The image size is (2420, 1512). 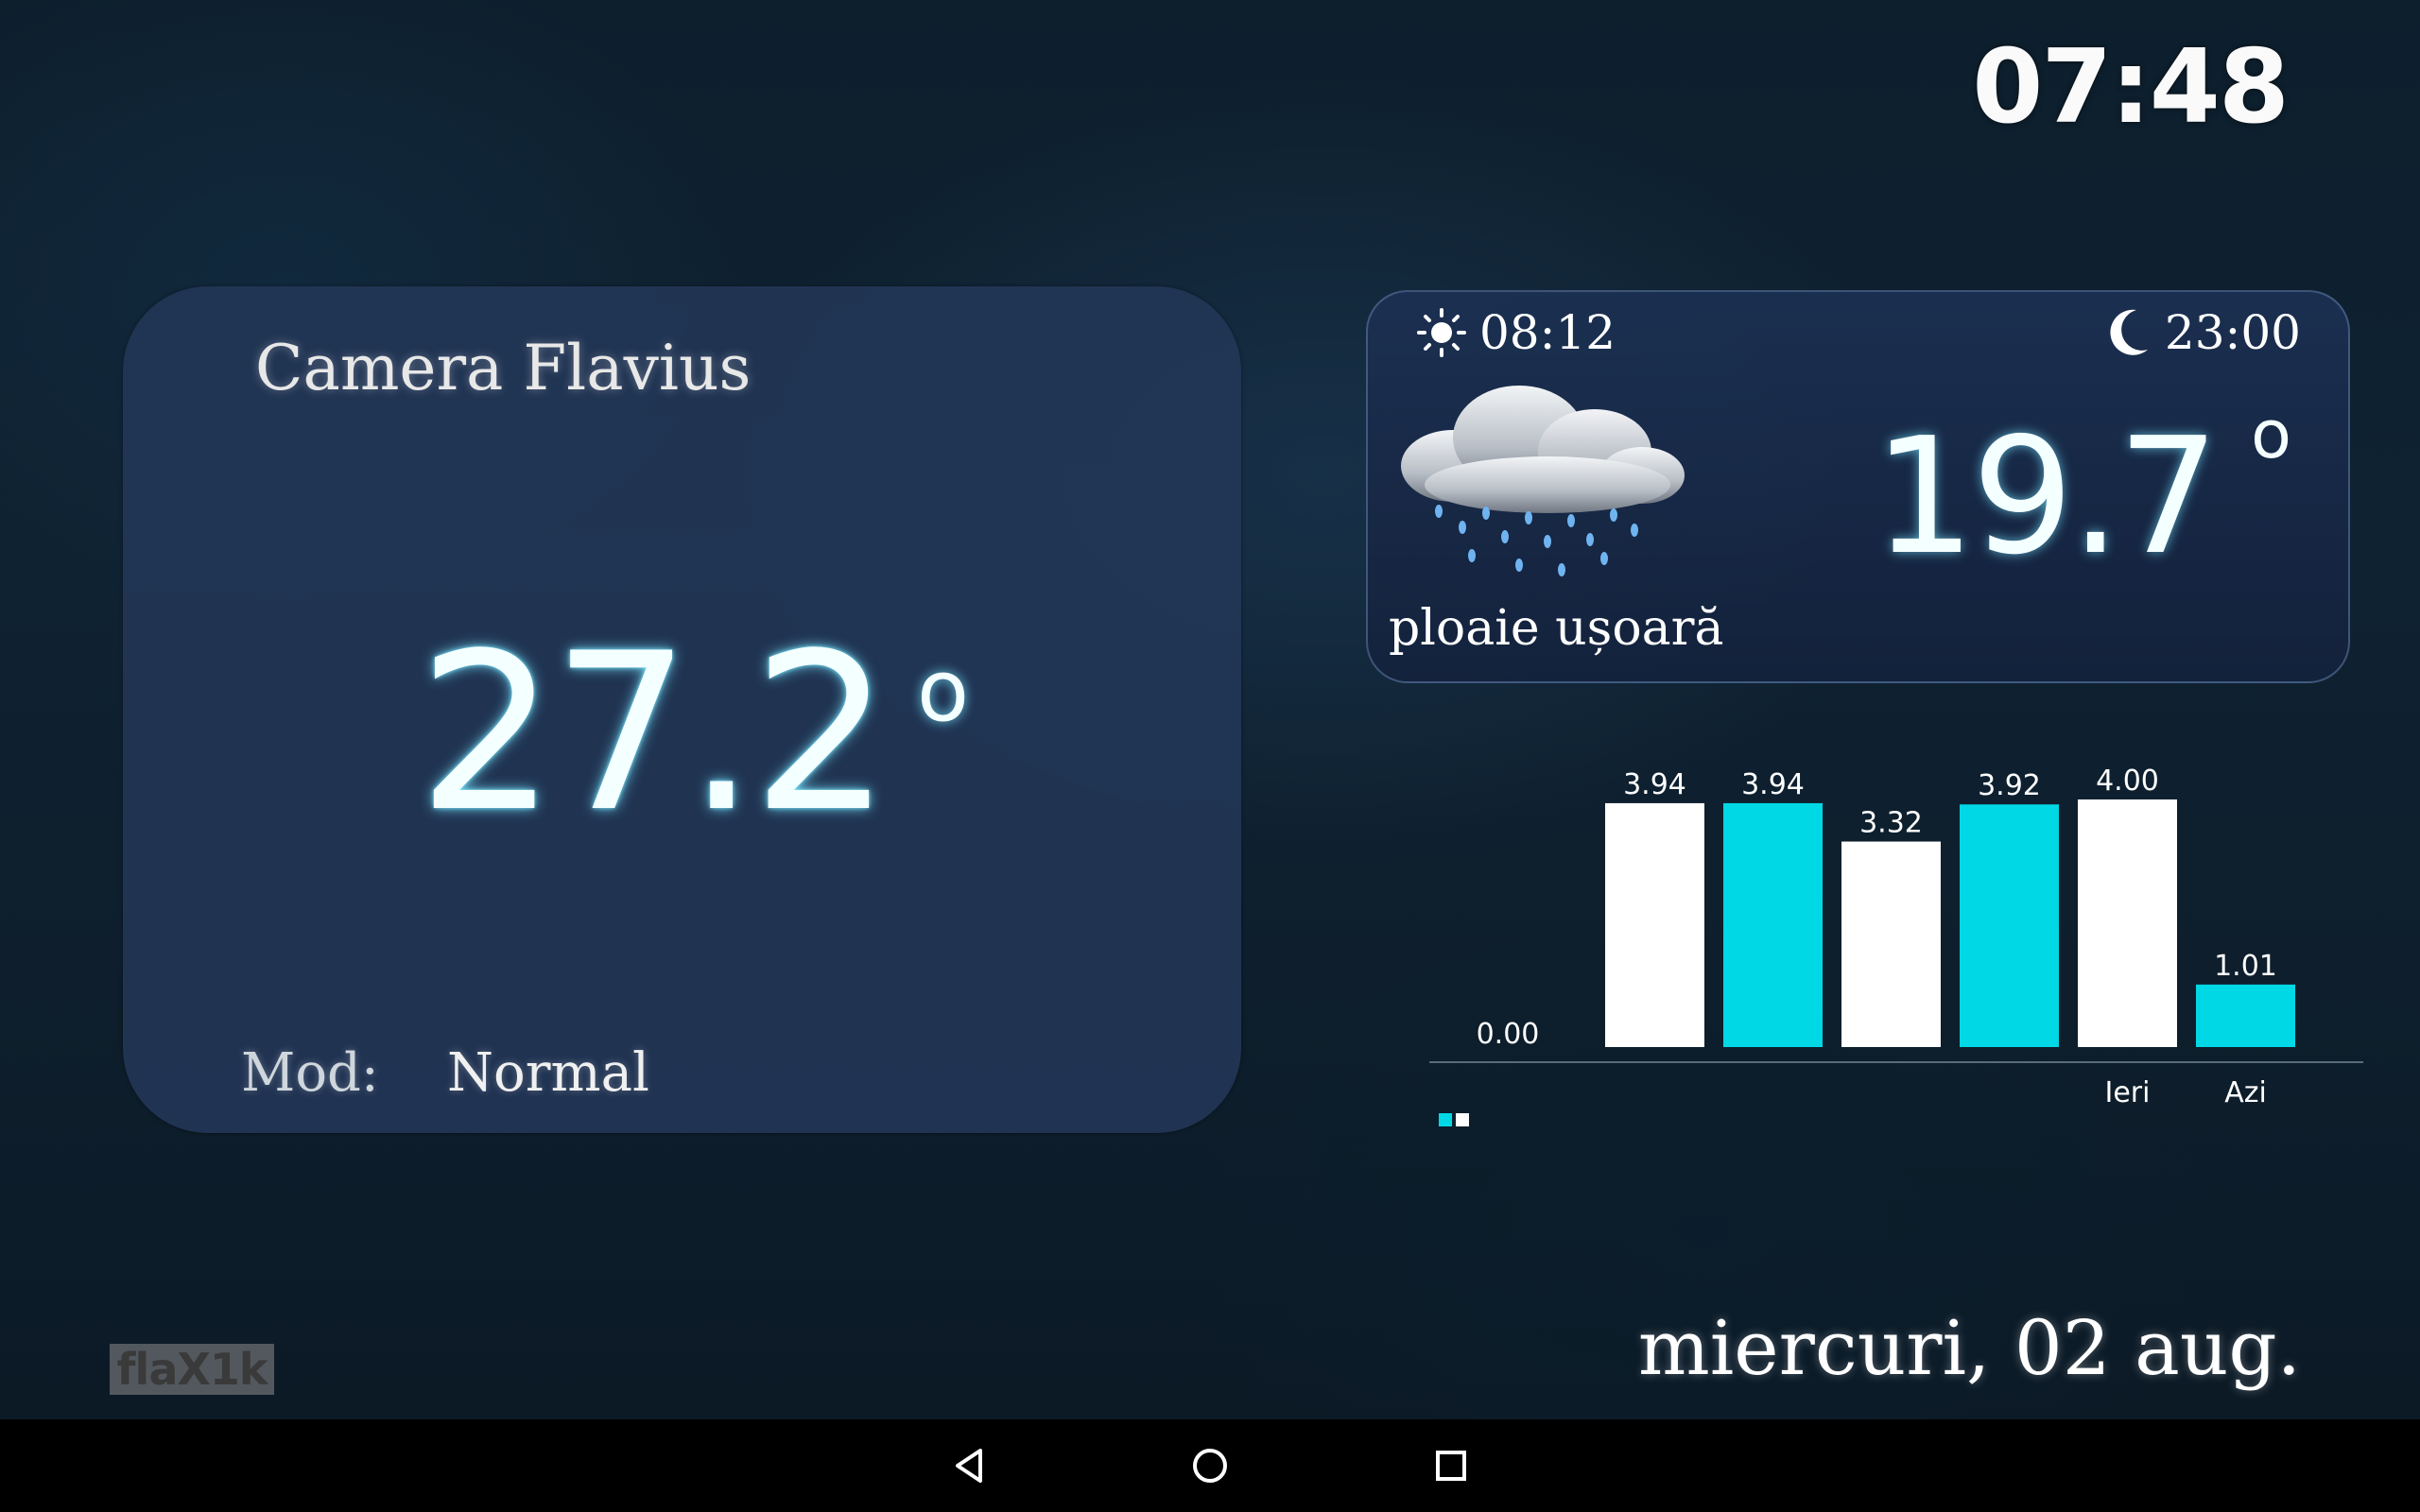 I want to click on legend-swatch-white, so click(x=1462, y=1119).